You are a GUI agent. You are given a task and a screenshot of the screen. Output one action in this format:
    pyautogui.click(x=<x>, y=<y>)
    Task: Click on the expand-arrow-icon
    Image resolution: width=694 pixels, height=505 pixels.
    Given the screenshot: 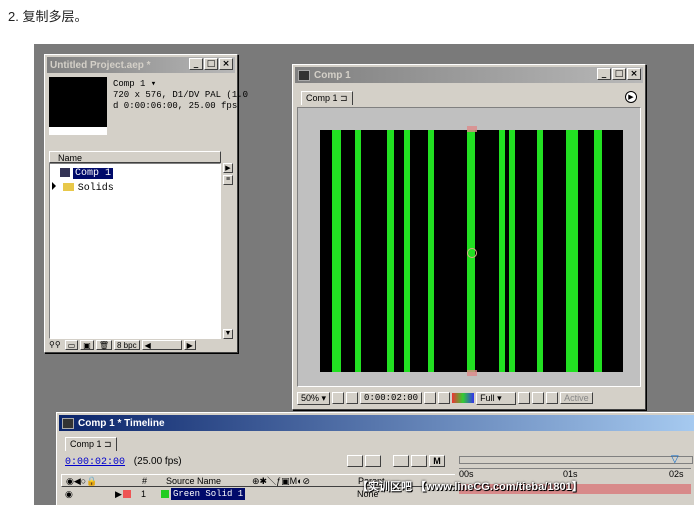 What is the action you would take?
    pyautogui.click(x=54, y=186)
    